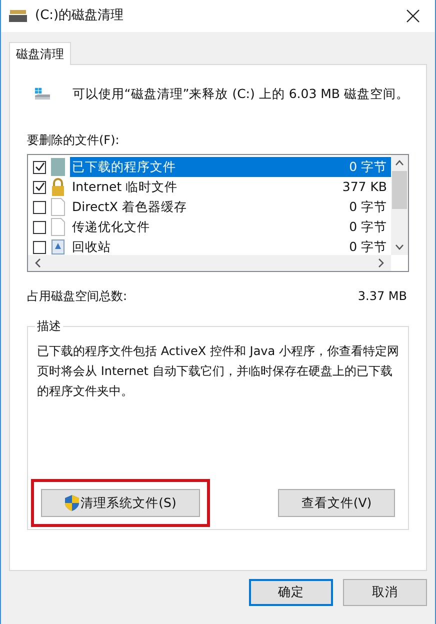 This screenshot has height=624, width=436. What do you see at coordinates (413, 16) in the screenshot?
I see `close-icon` at bounding box center [413, 16].